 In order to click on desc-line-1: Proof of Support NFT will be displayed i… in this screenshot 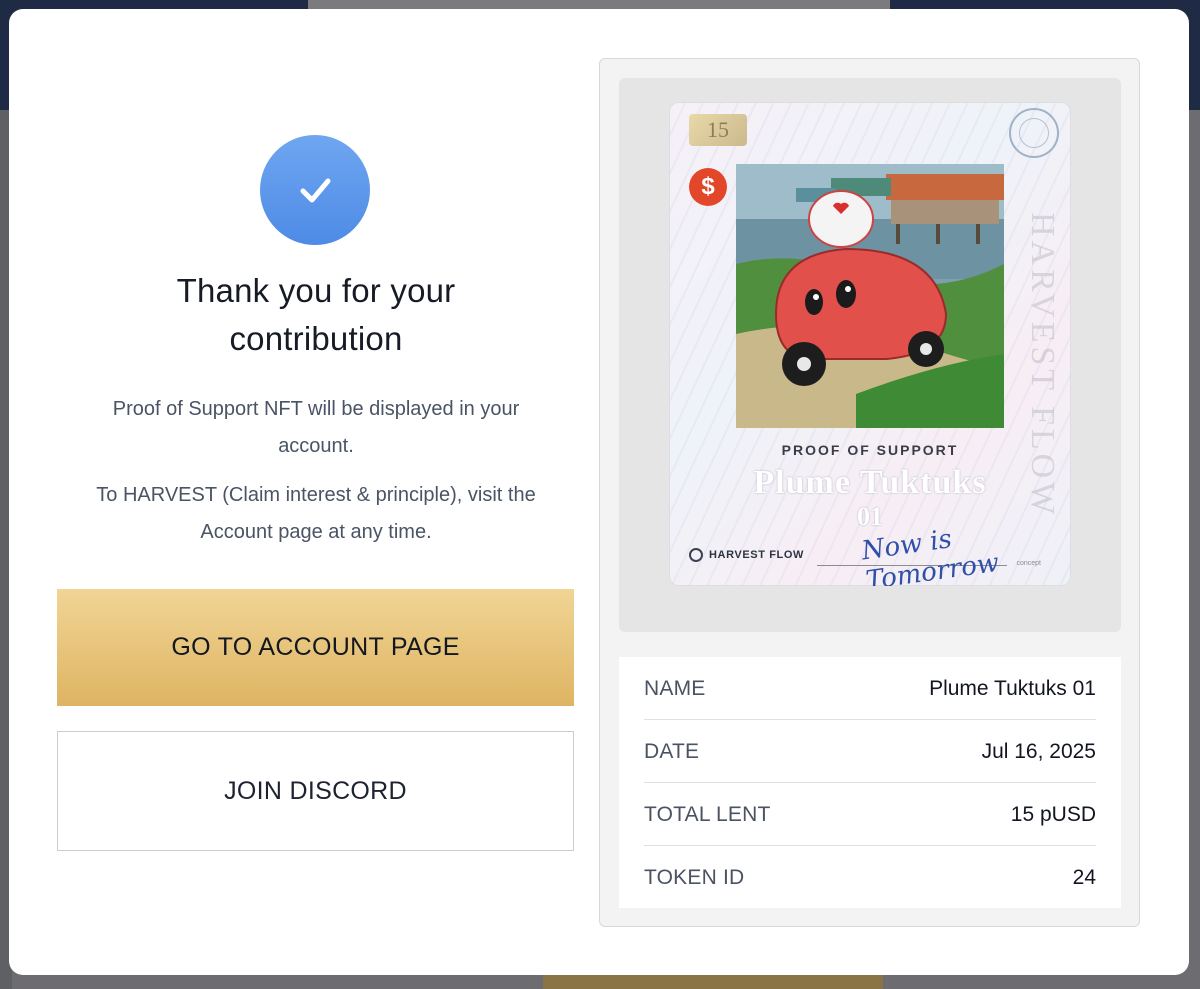, I will do `click(316, 409)`.